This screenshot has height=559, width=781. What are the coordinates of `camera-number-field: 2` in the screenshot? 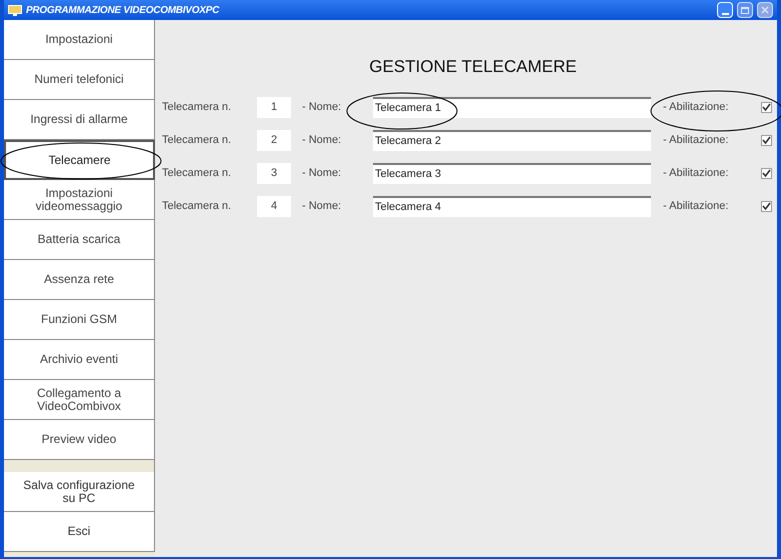 It's located at (274, 140).